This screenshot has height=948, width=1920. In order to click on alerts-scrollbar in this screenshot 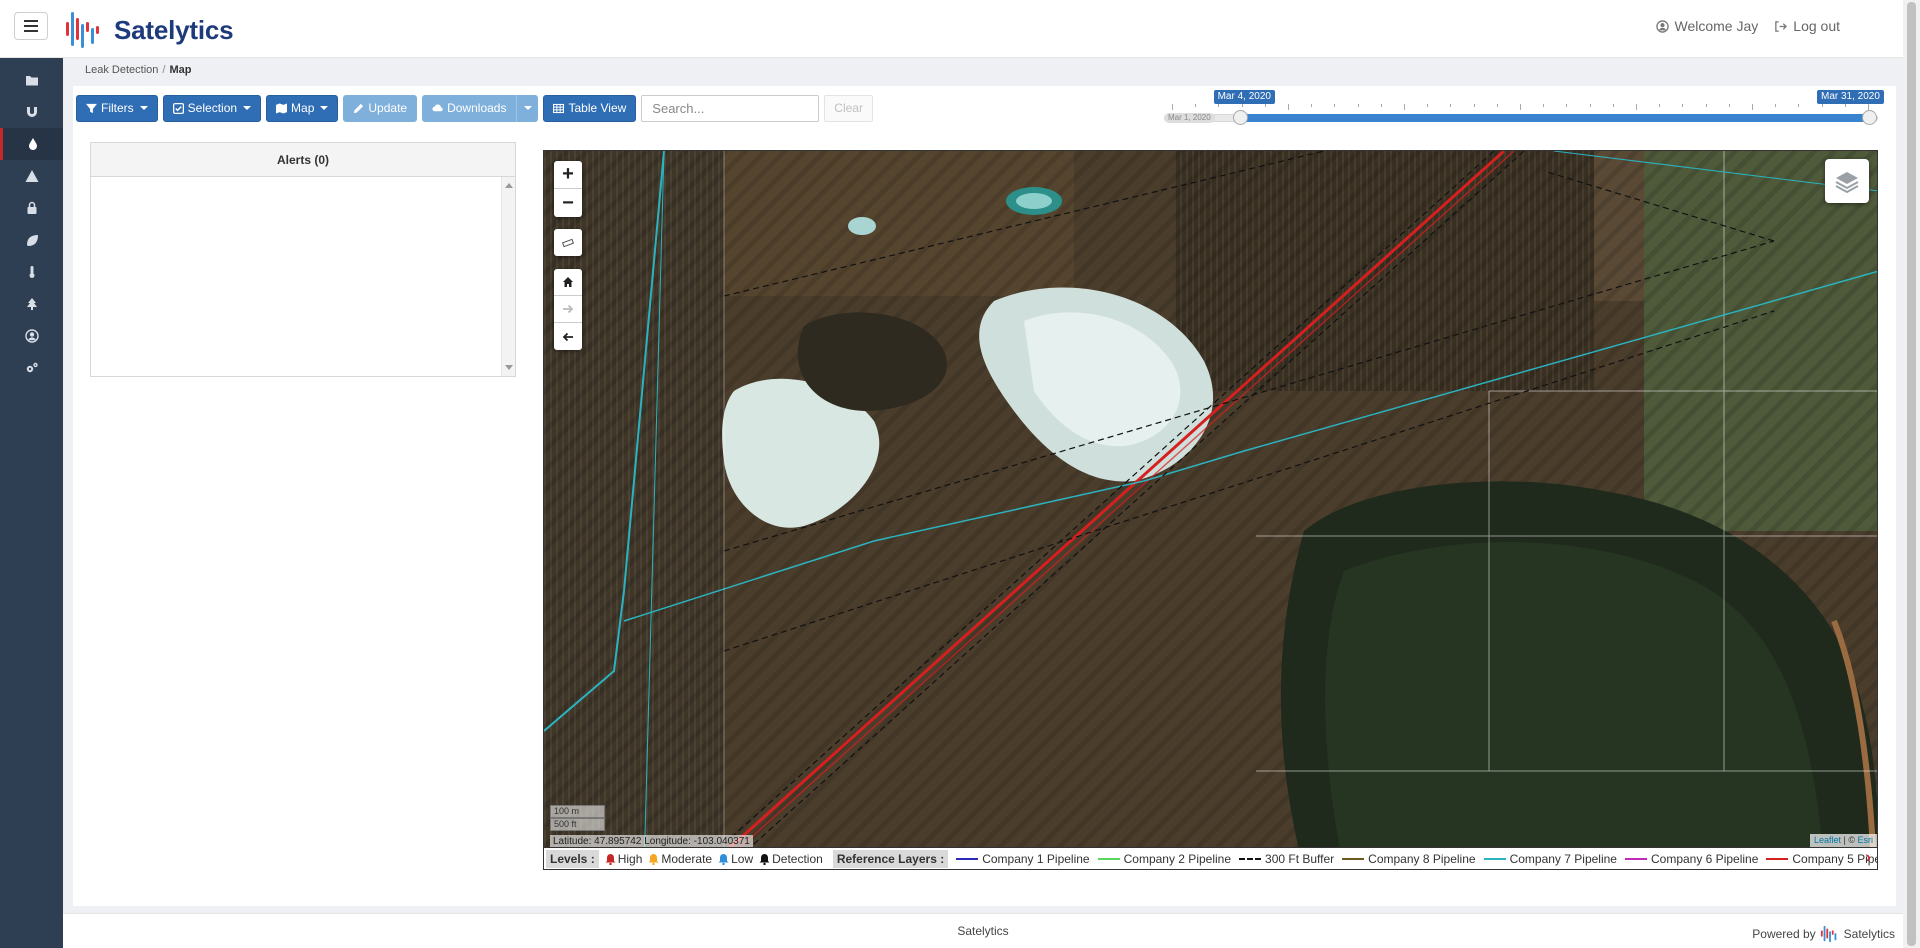, I will do `click(508, 276)`.